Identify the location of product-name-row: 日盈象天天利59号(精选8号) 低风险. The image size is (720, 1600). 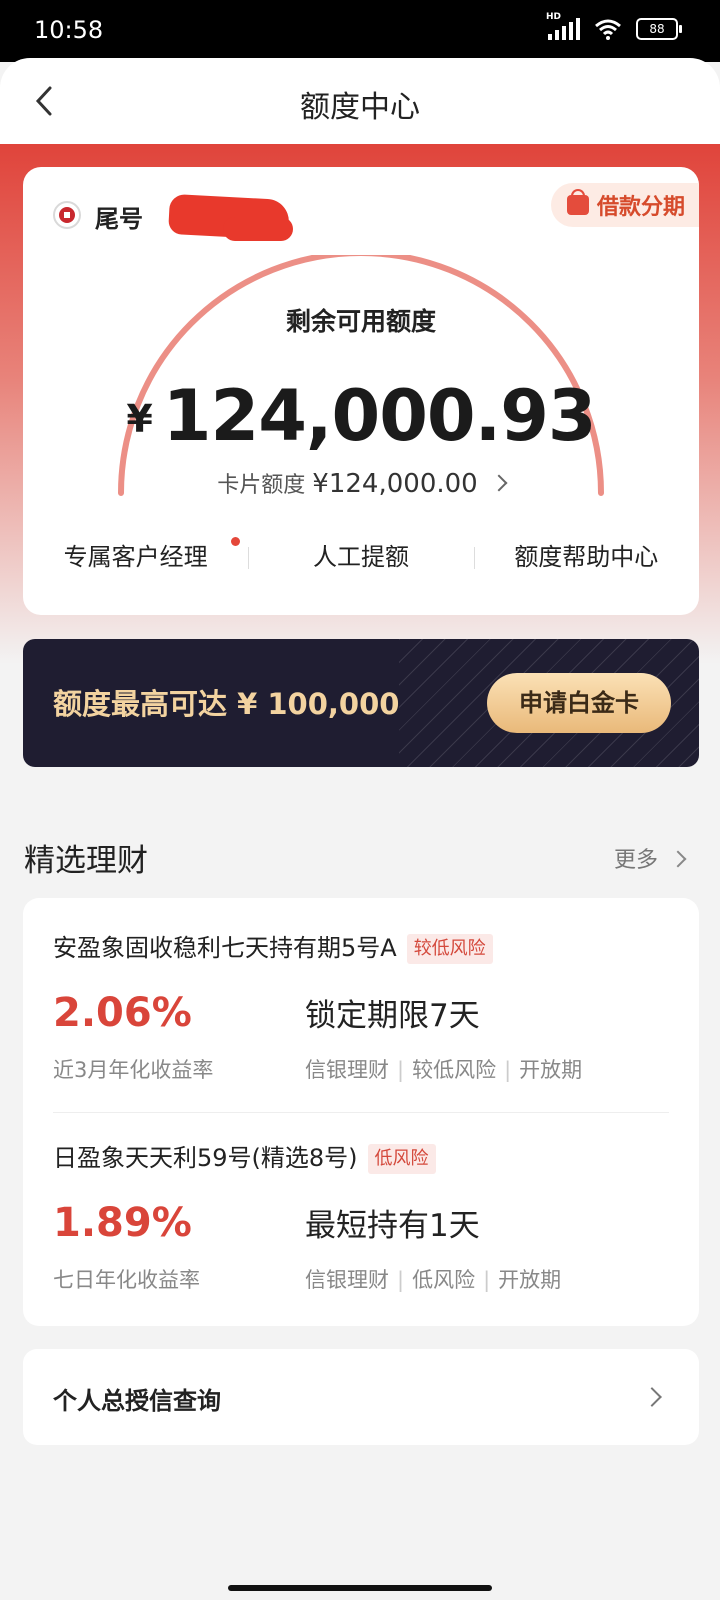
(244, 1156).